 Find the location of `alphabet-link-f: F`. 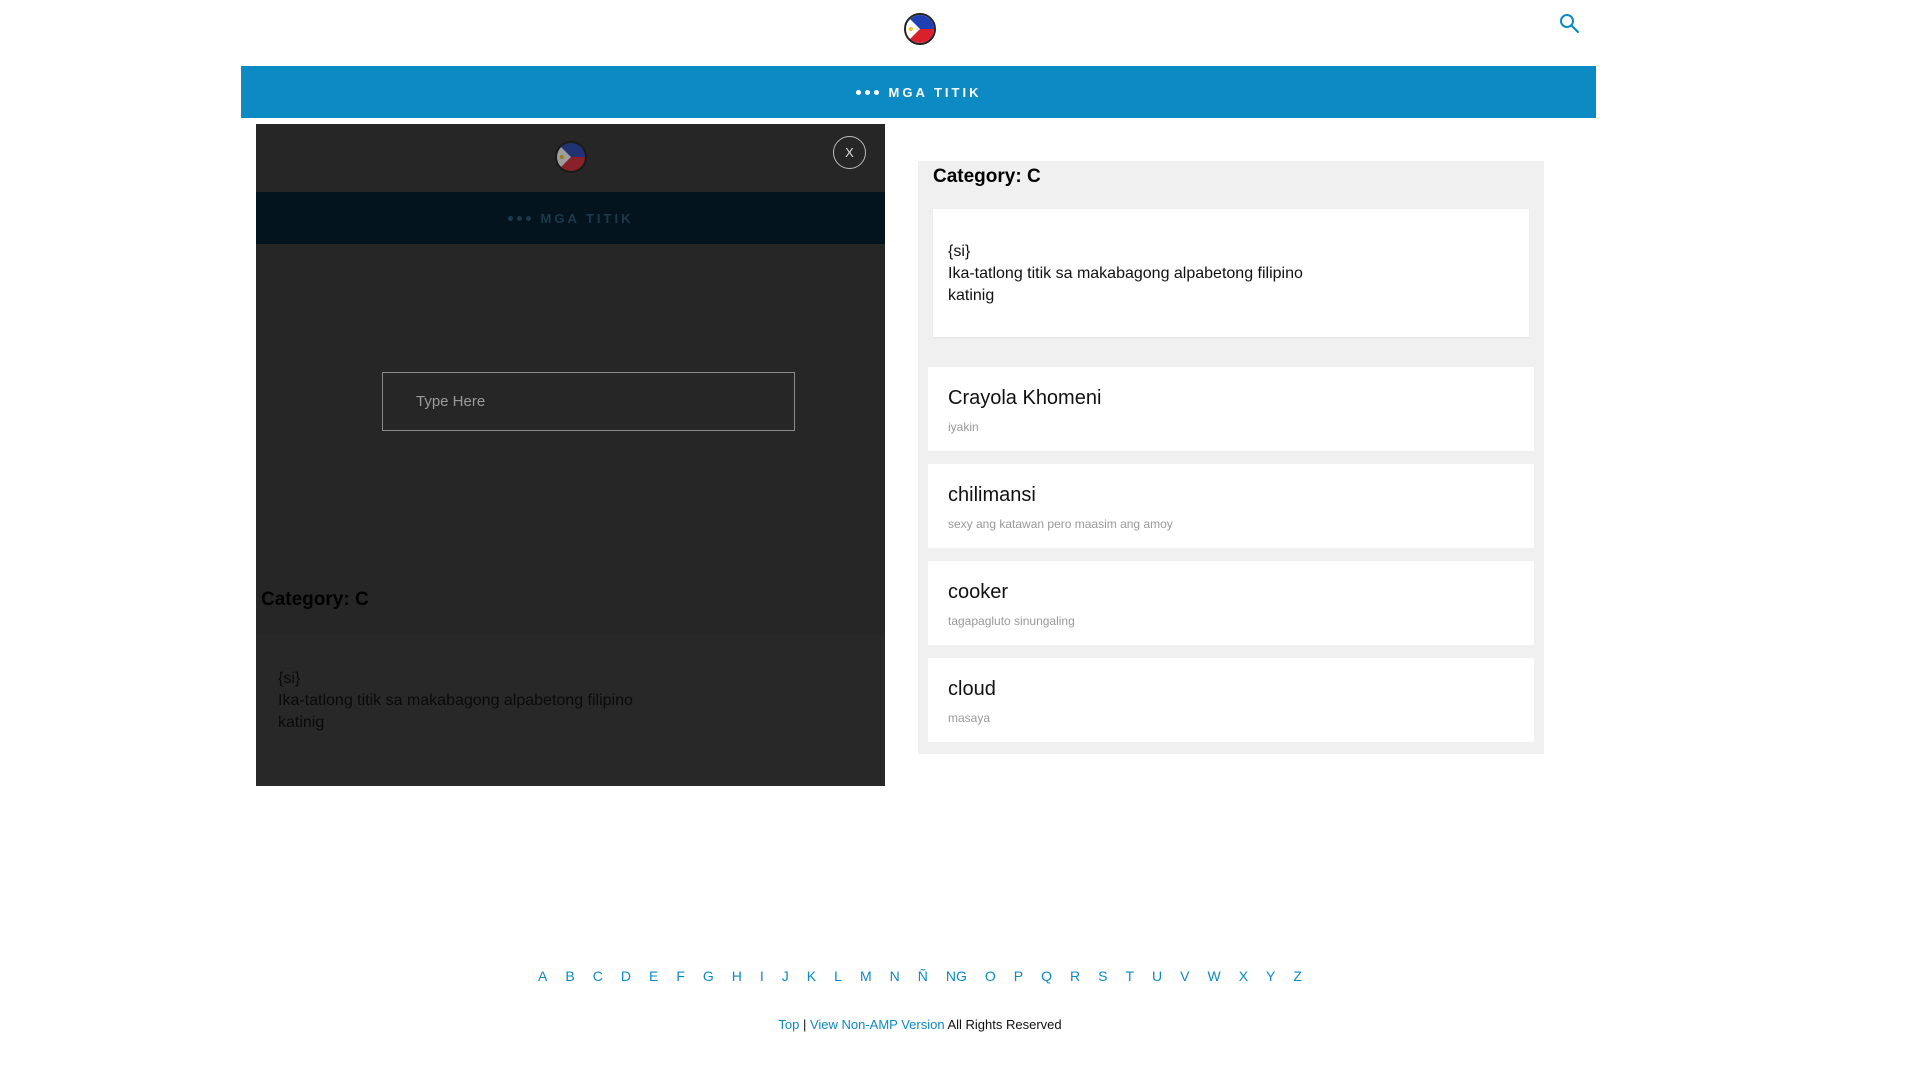

alphabet-link-f: F is located at coordinates (680, 976).